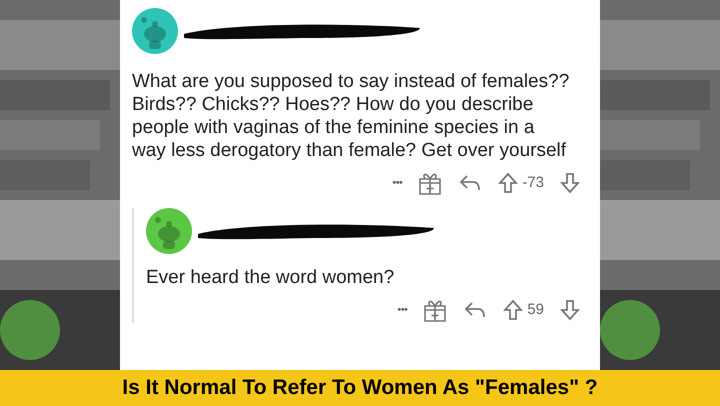 The image size is (720, 406). I want to click on caption-text: Is It Normal To Refer To Women As "Females" ?, so click(360, 388).